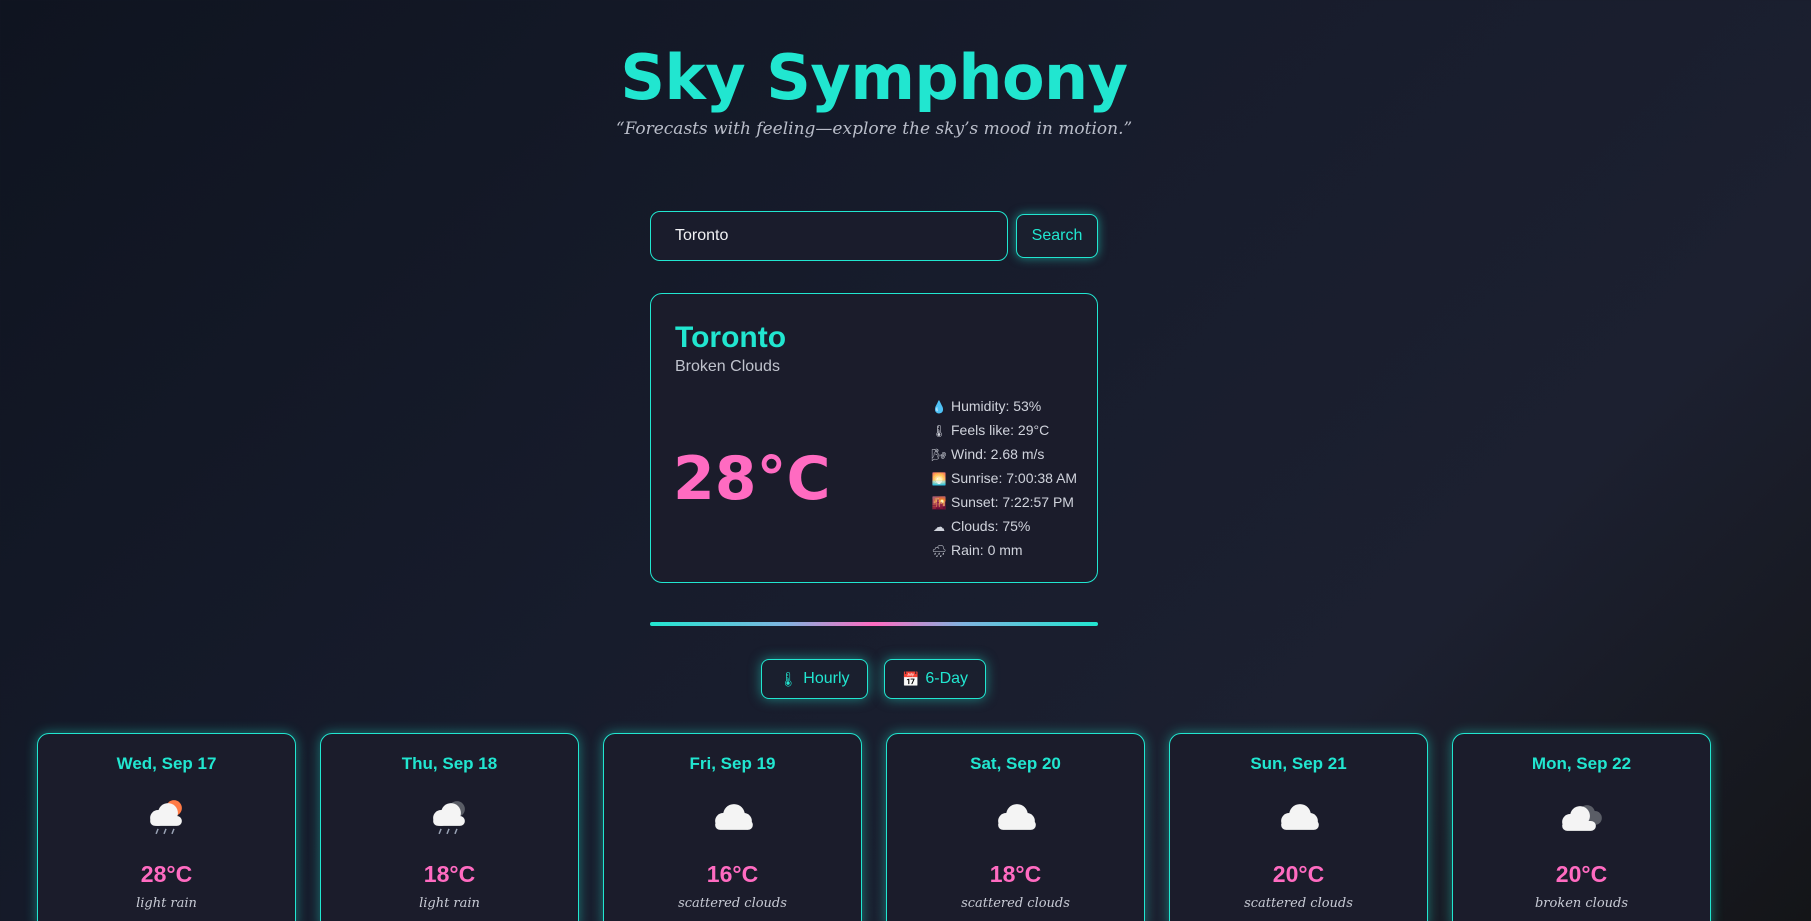  Describe the element at coordinates (939, 479) in the screenshot. I see `sunrise-icon: 🌅` at that location.